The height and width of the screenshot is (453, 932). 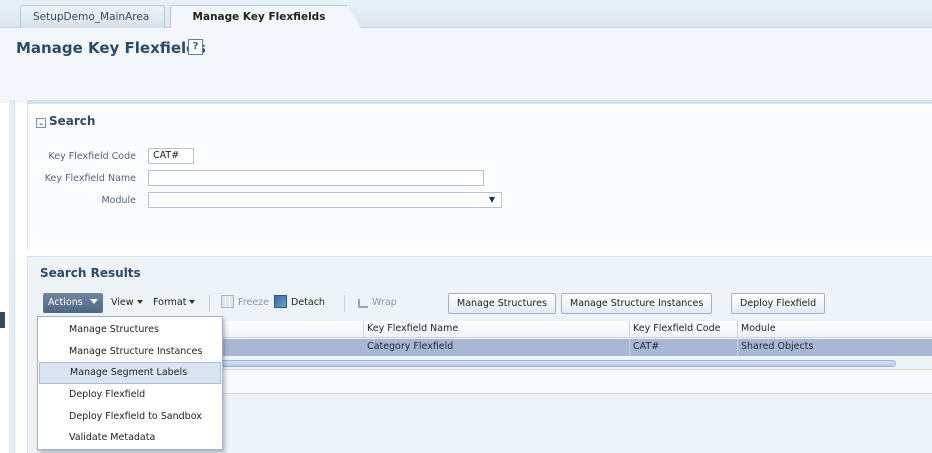 What do you see at coordinates (130, 438) in the screenshot?
I see `menu-item-validate-metadata: Validate Metadata` at bounding box center [130, 438].